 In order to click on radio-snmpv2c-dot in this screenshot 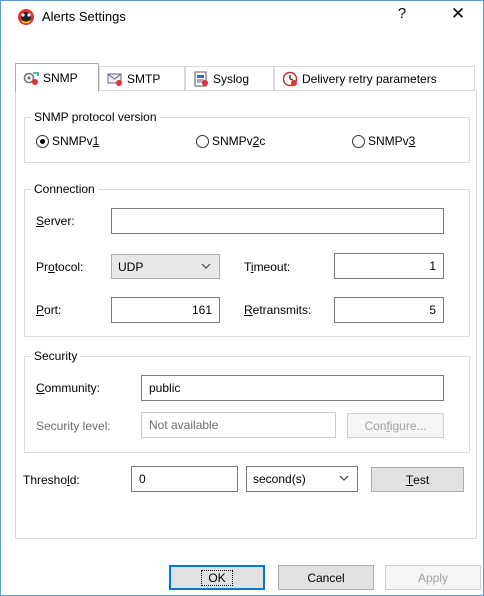, I will do `click(202, 141)`.